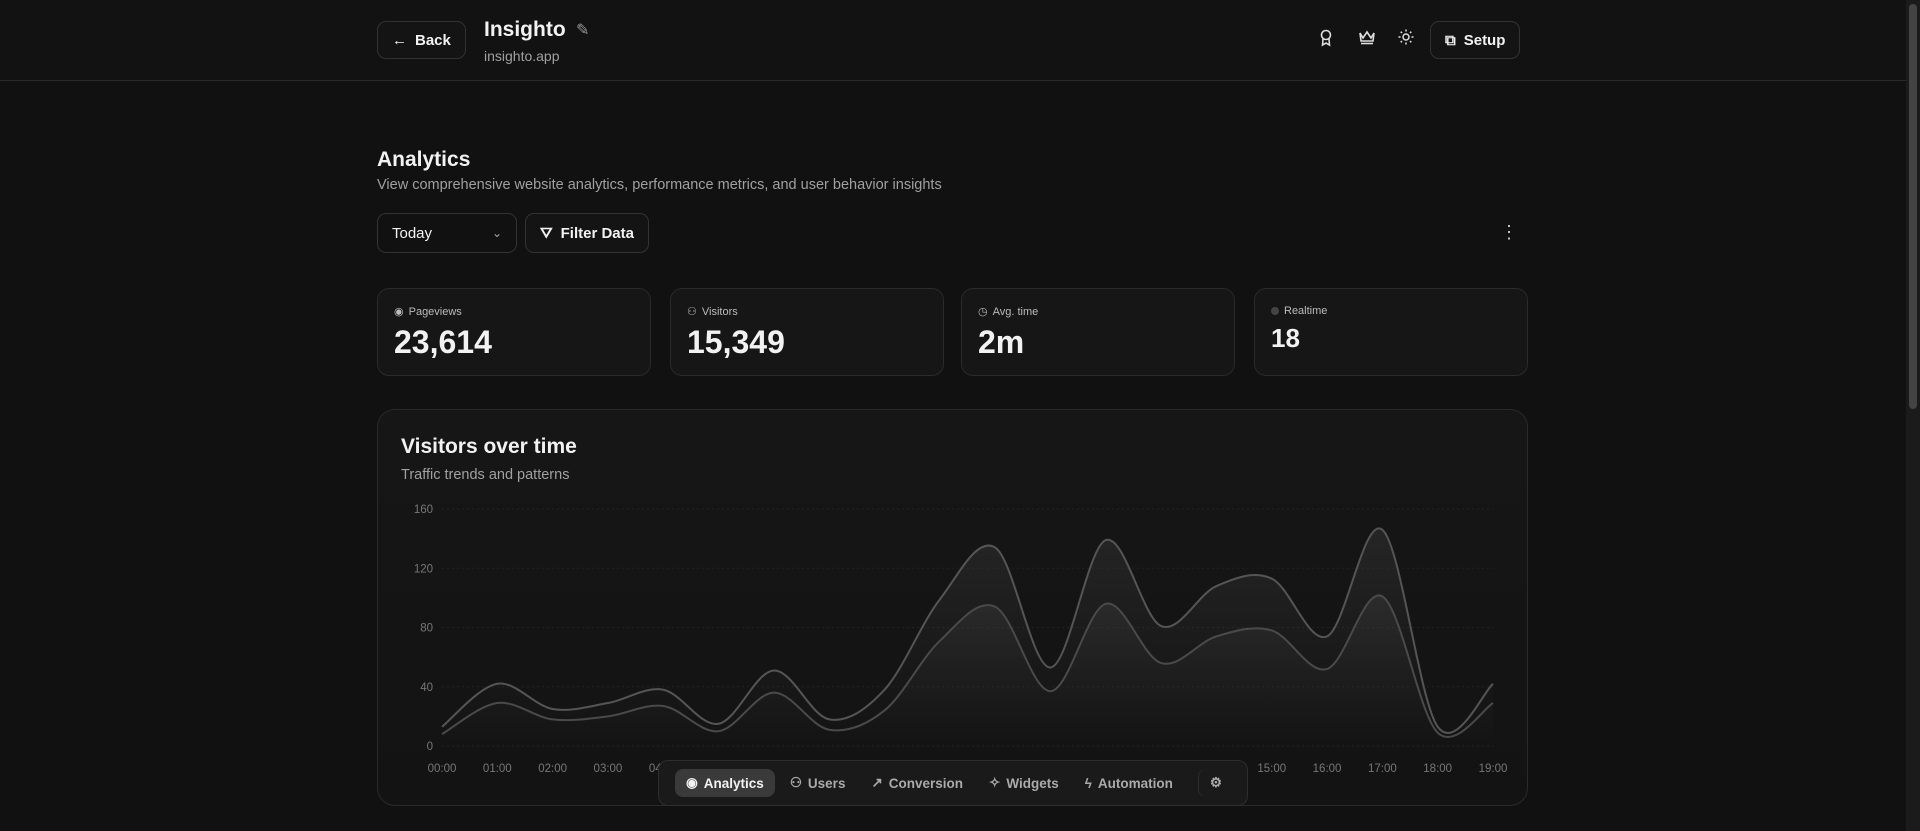 This screenshot has width=1920, height=831. Describe the element at coordinates (1327, 769) in the screenshot. I see `x-tick-label: 16:00` at that location.